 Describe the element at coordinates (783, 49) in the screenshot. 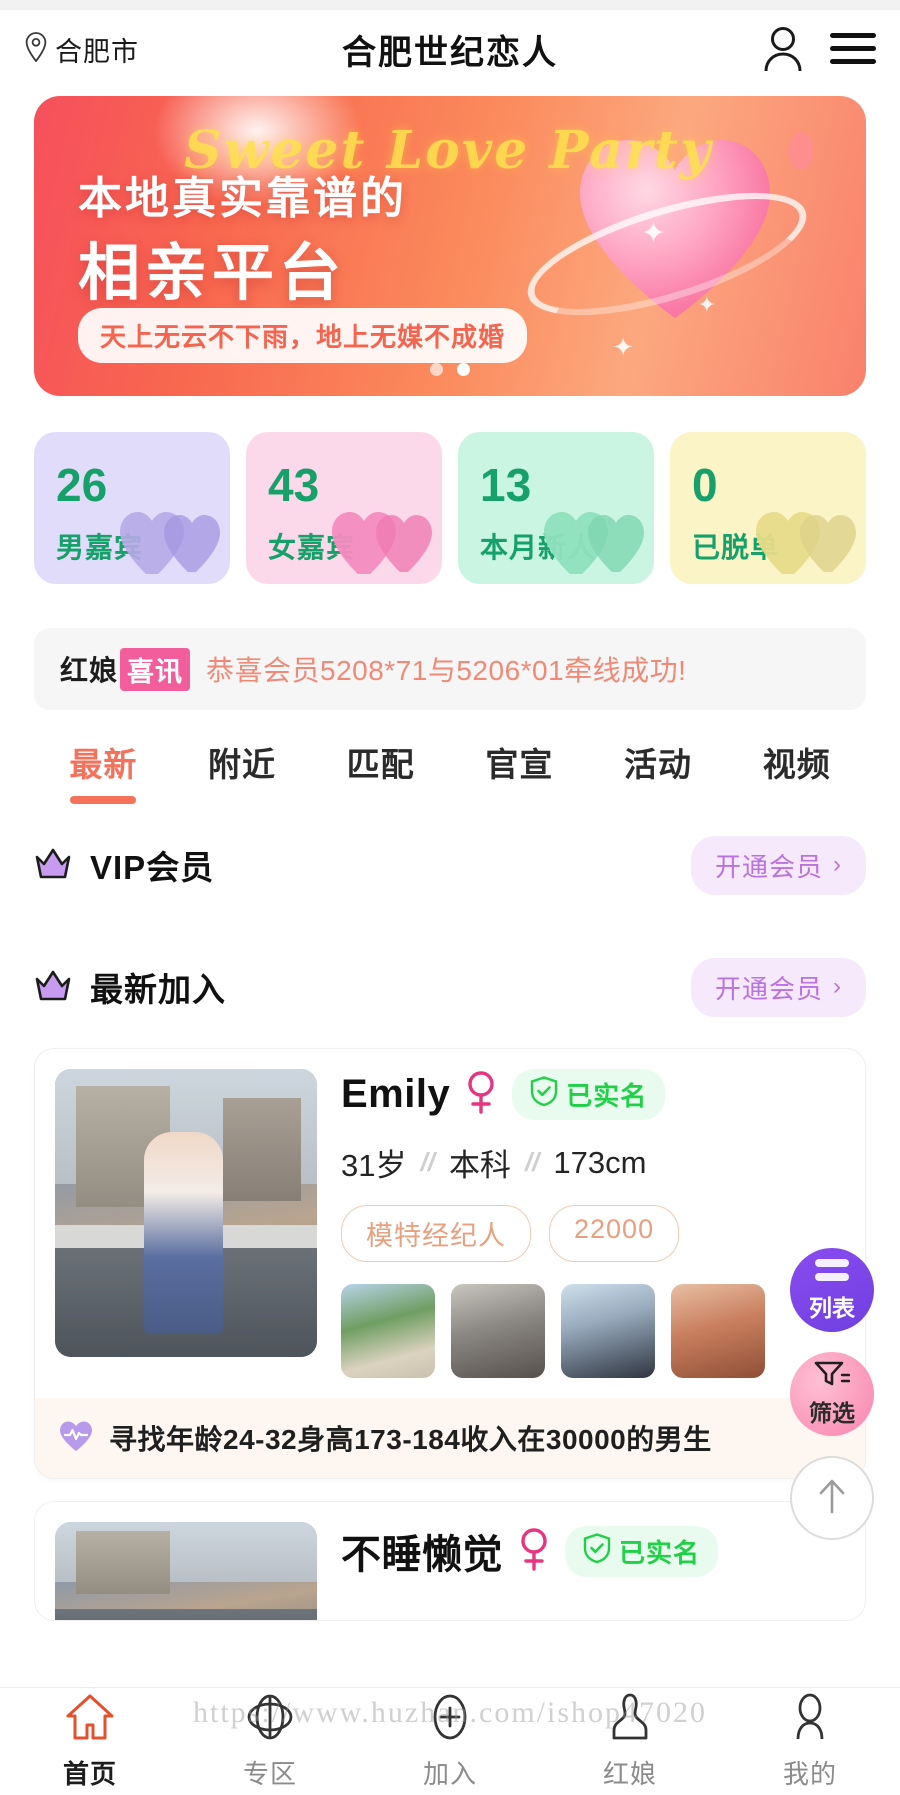

I see `person-icon` at that location.